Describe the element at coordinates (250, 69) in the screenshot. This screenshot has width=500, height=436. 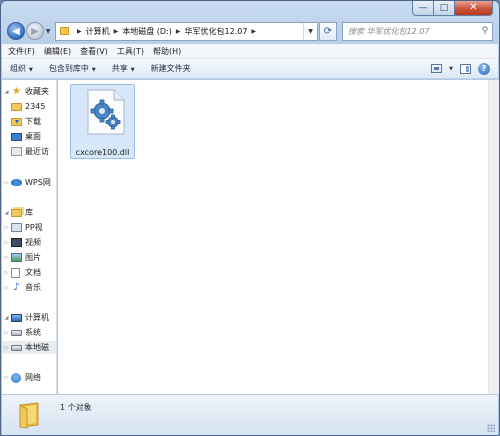
I see `command-bar: 组织 ▼ 包含到库中 ▼ 共享 ▼ 新建文件夹 ▼ ?` at that location.